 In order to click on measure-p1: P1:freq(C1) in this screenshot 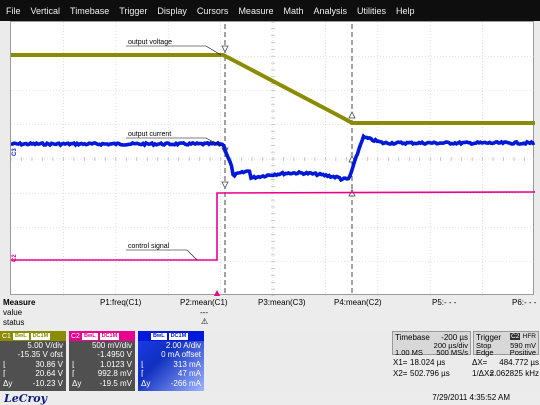, I will do `click(120, 302)`.